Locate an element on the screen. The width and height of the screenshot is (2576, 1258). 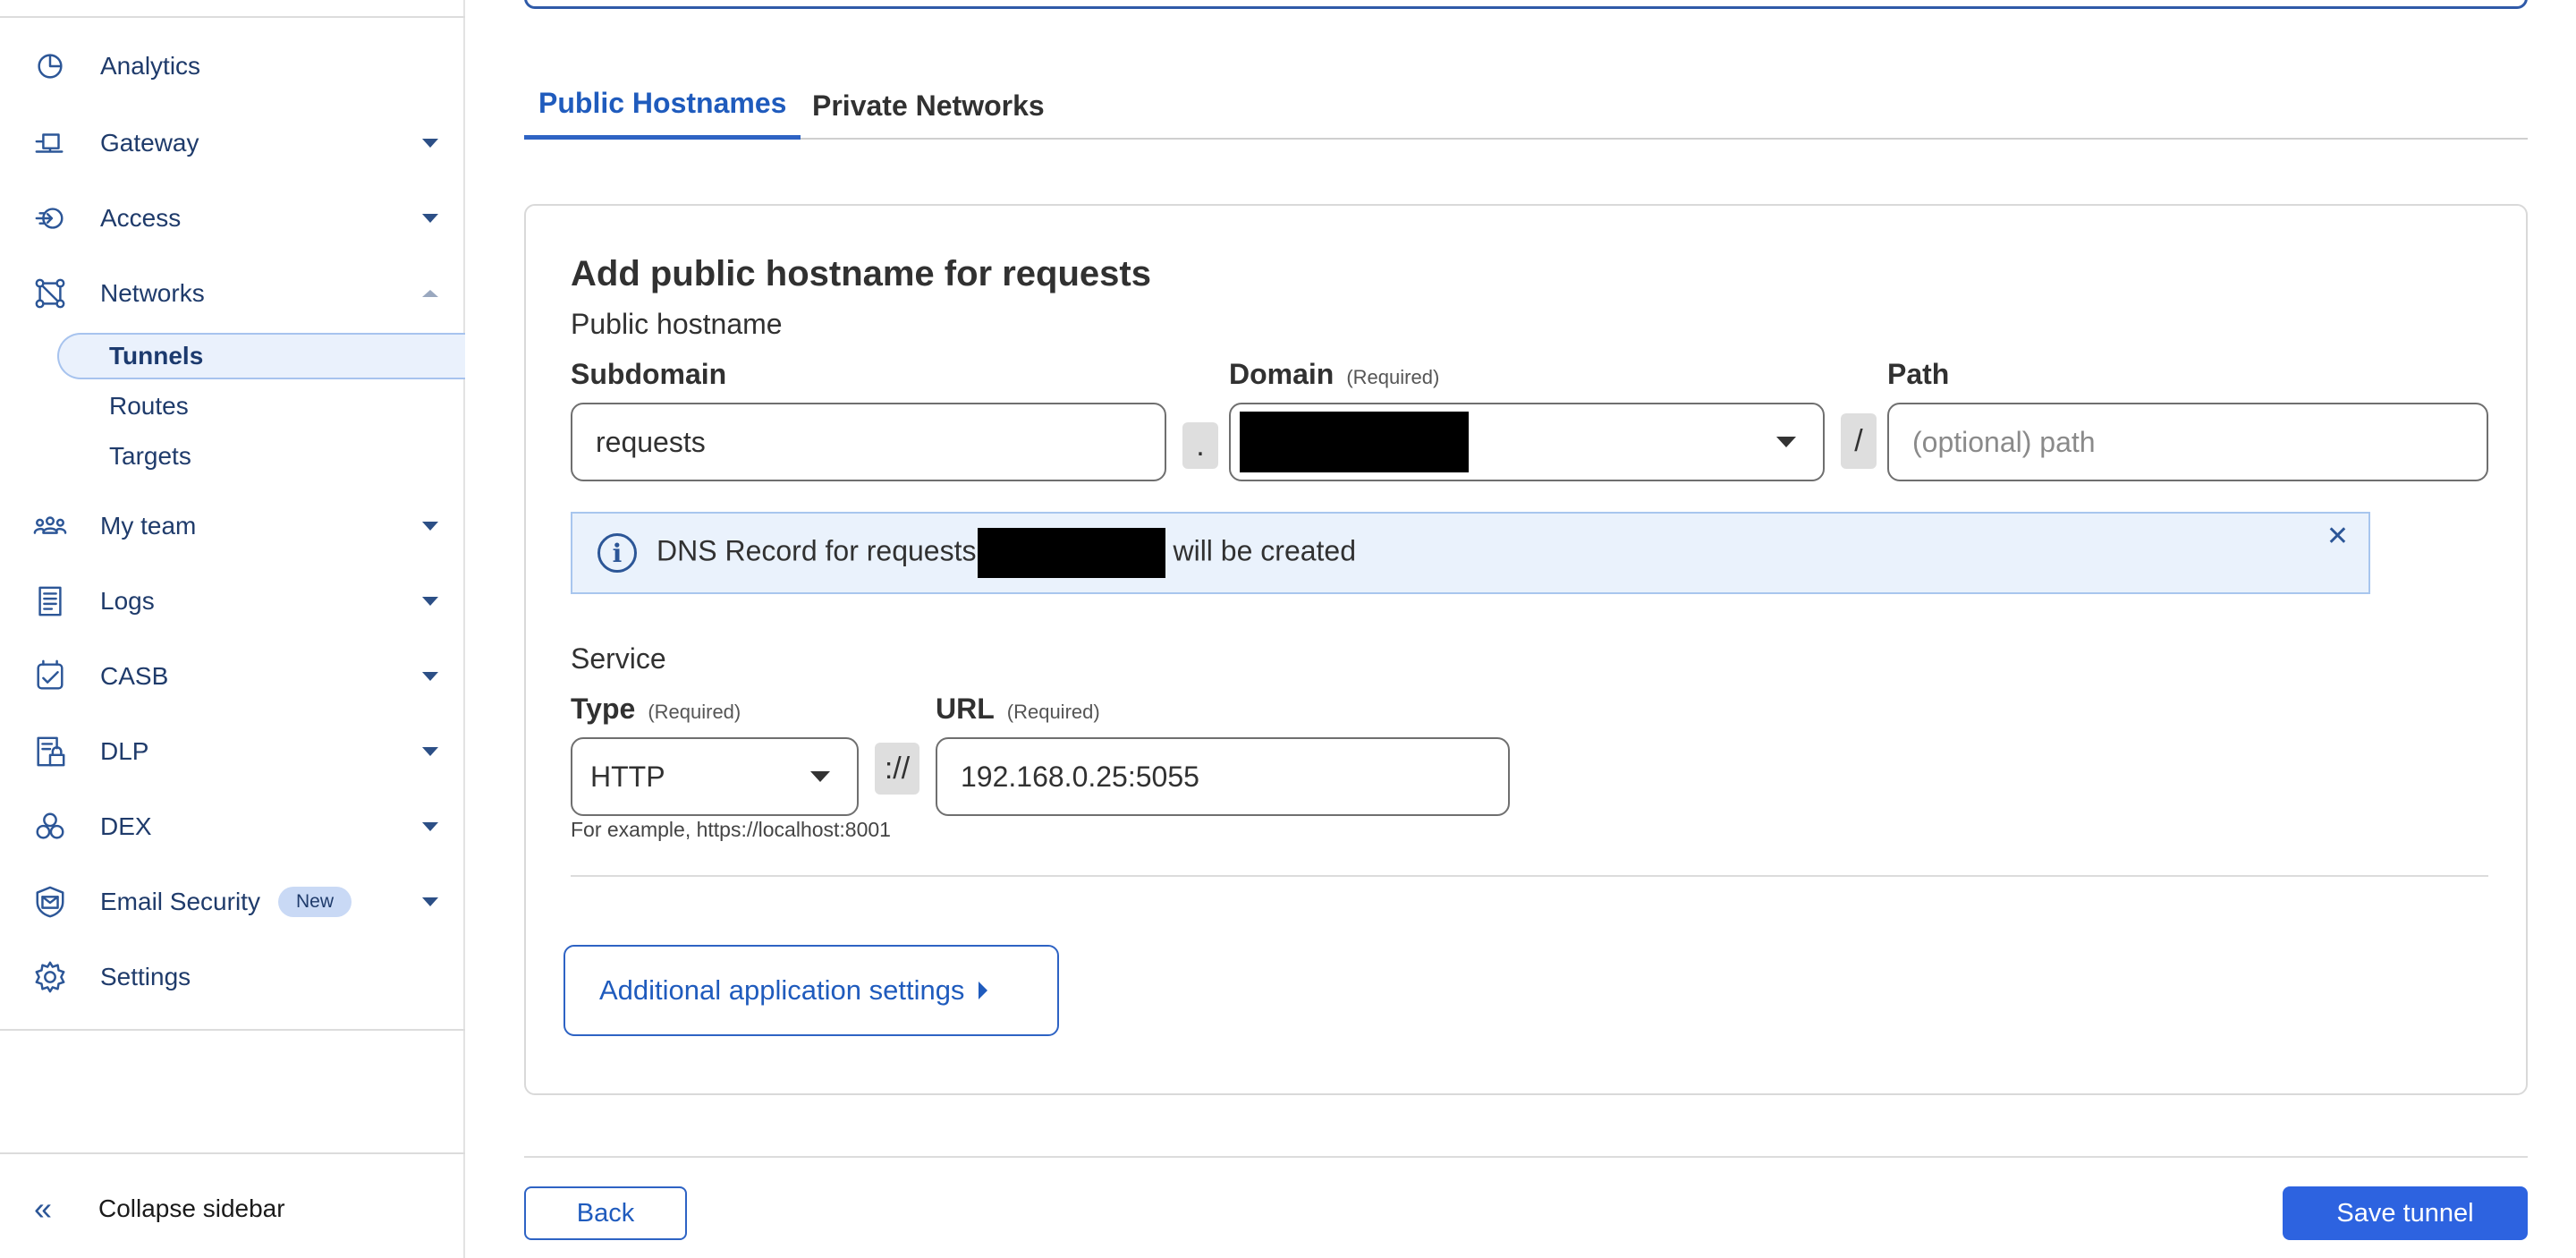
access-icon is located at coordinates (50, 218).